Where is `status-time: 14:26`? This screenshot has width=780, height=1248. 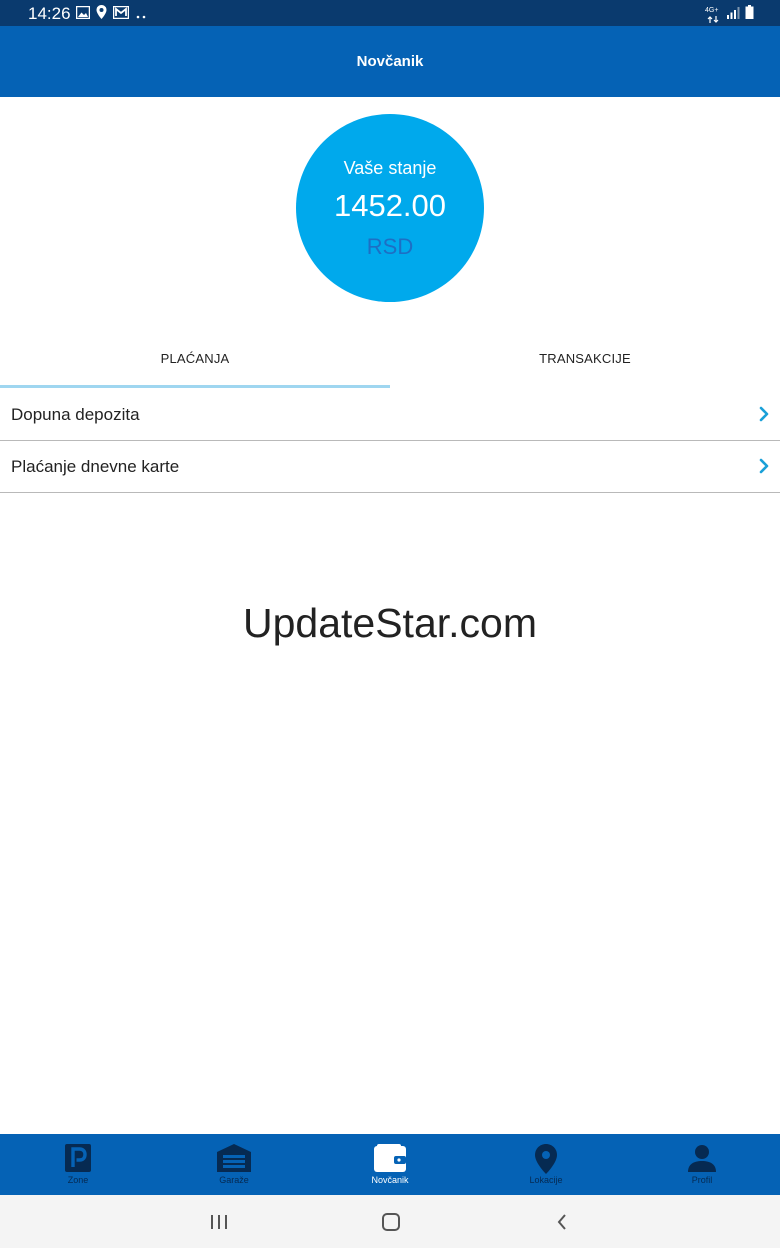
status-time: 14:26 is located at coordinates (49, 13).